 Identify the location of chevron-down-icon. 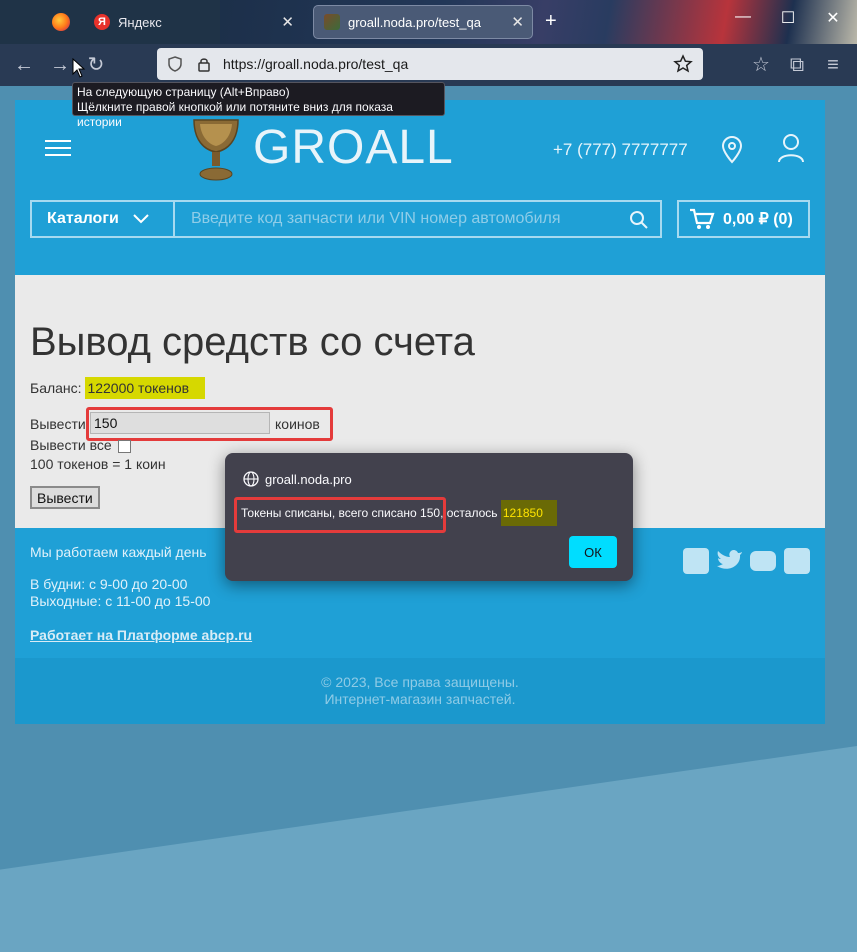
(141, 219).